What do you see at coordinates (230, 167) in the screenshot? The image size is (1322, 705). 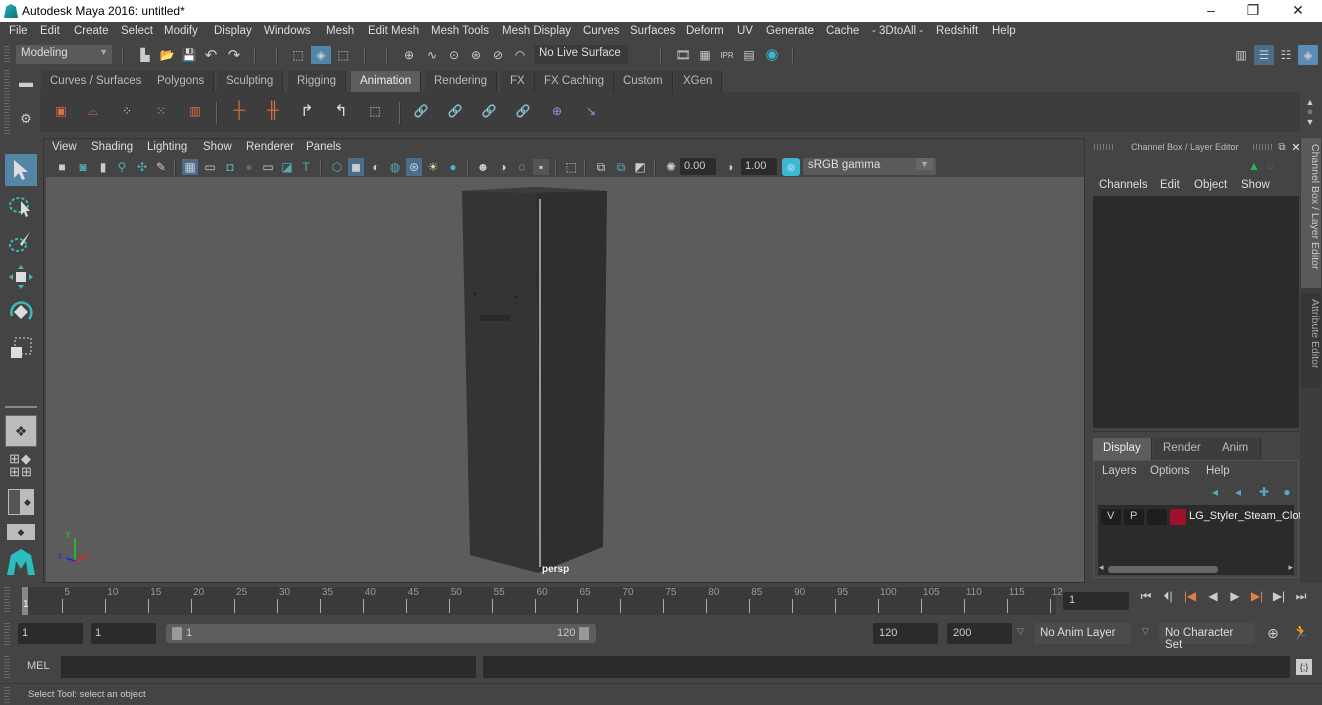 I see `resolution-gate-icon: ◘` at bounding box center [230, 167].